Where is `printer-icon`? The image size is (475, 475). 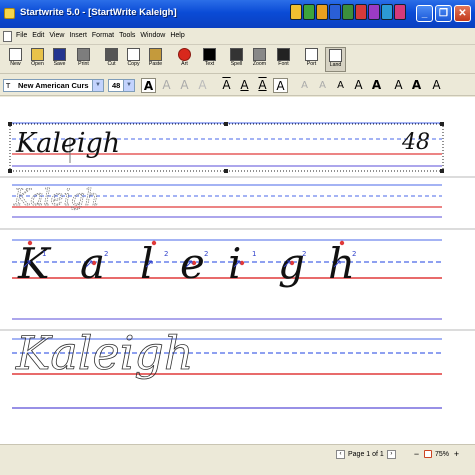
printer-icon is located at coordinates (83, 54).